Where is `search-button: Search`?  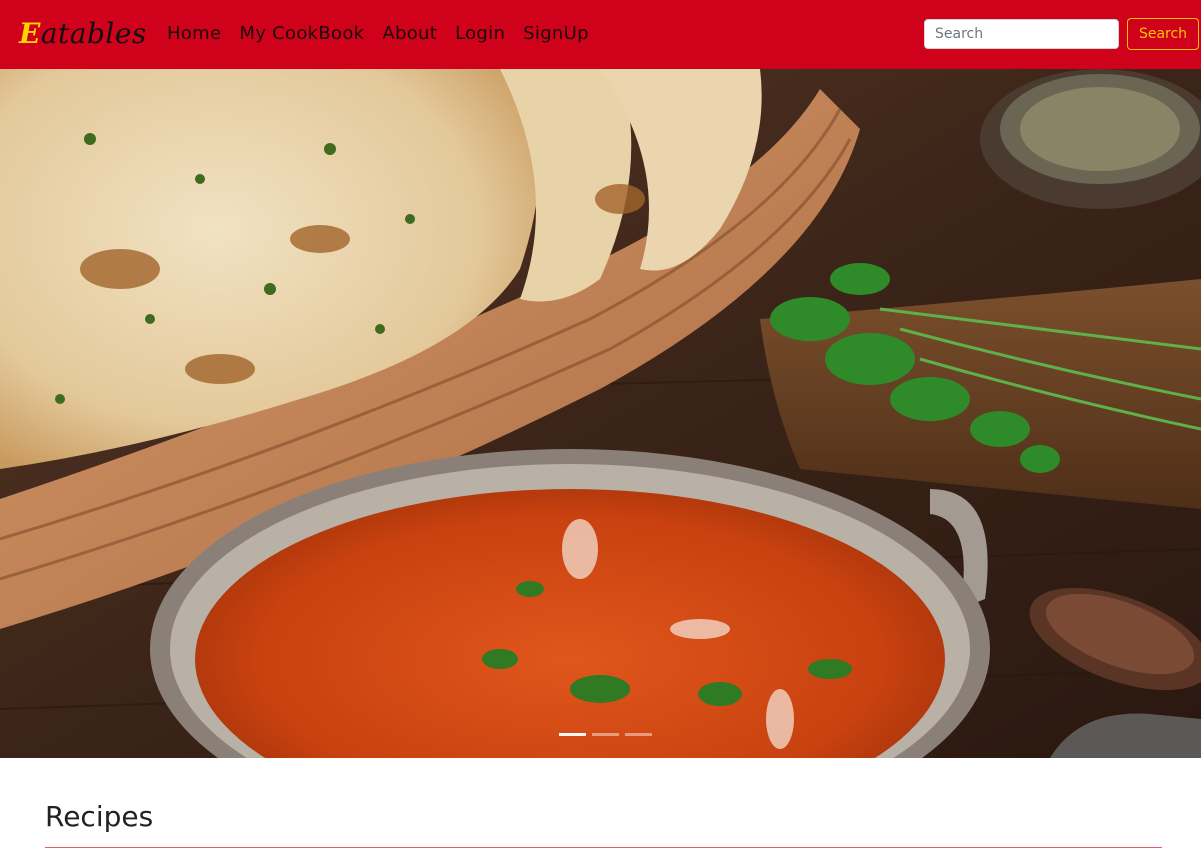
search-button: Search is located at coordinates (1163, 34).